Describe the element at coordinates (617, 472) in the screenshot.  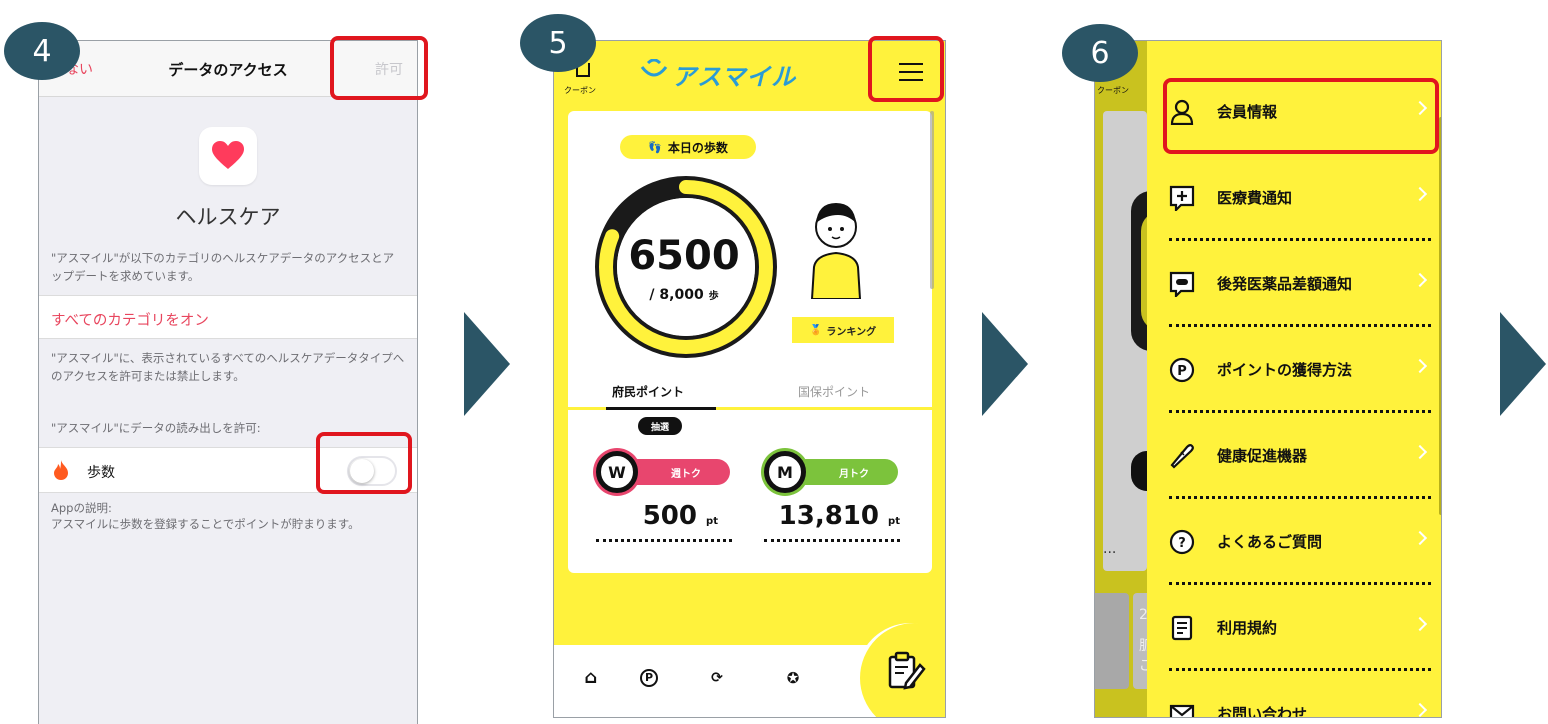
I see `weekly-icon: W` at that location.